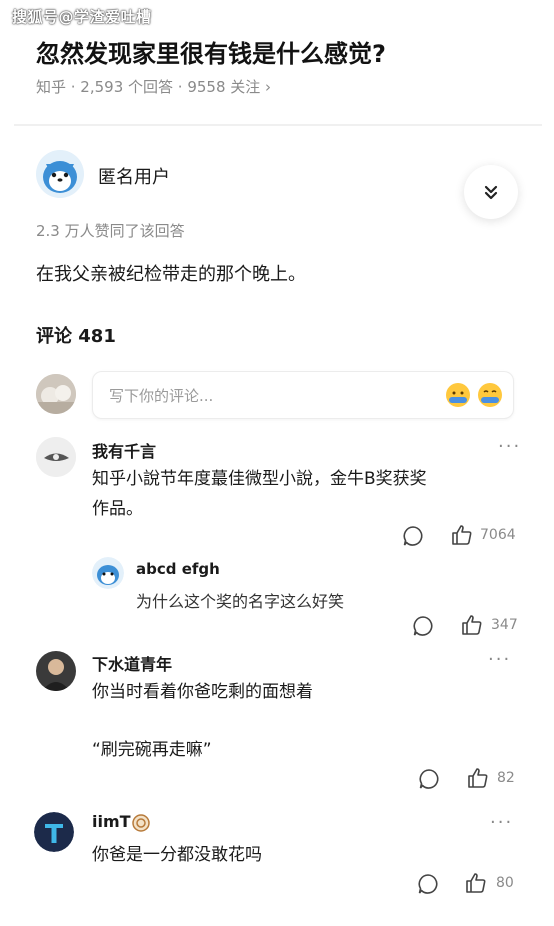  What do you see at coordinates (152, 750) in the screenshot?
I see `comment-text: “刷完碗再走嘛”` at bounding box center [152, 750].